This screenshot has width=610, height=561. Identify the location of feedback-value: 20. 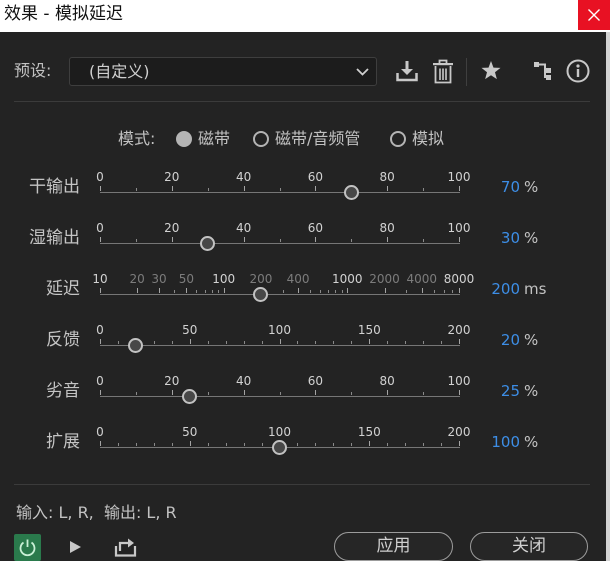
(490, 340).